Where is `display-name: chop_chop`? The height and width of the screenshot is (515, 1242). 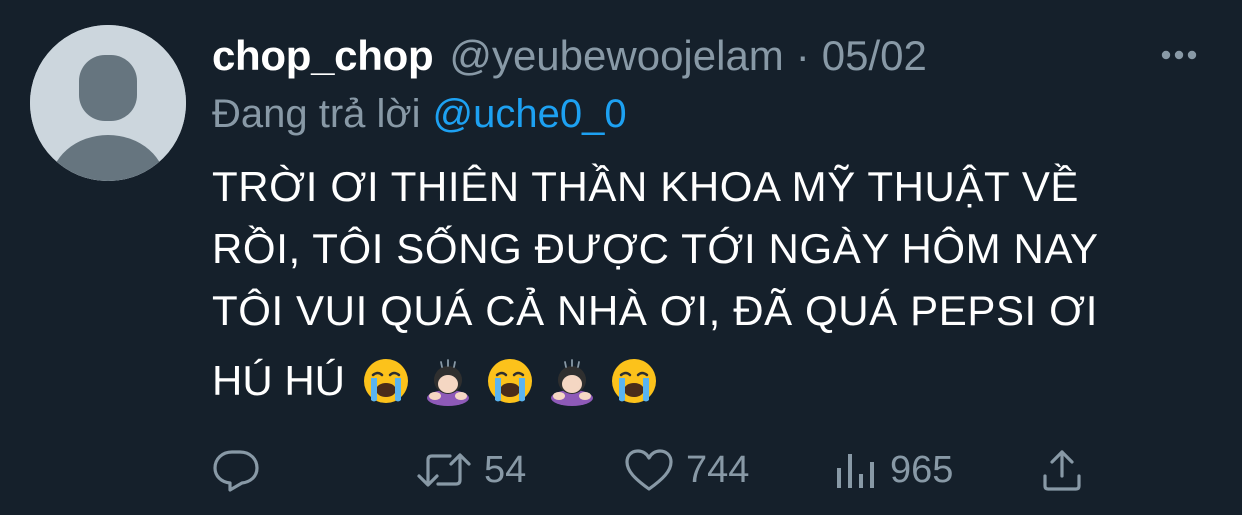
display-name: chop_chop is located at coordinates (323, 56).